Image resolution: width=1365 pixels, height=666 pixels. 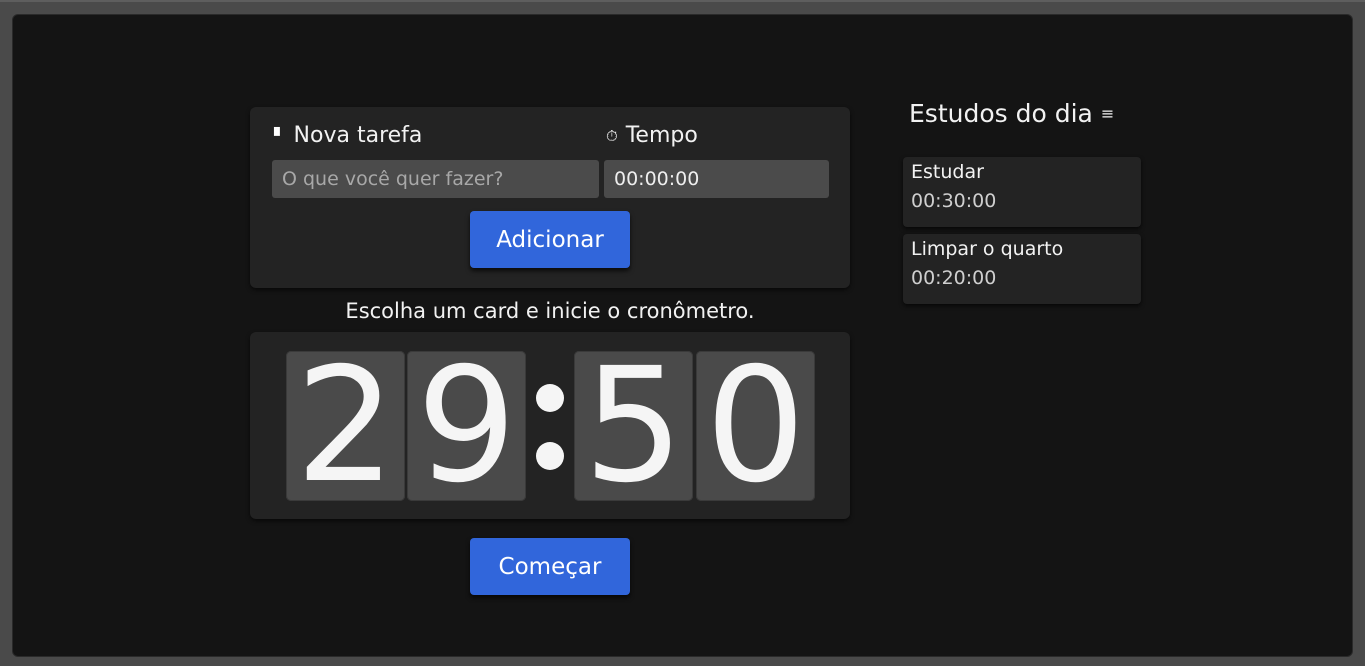 I want to click on new-task-form: ▘ Nova tarefa ⏱ Tempo Adicionar, so click(x=550, y=197).